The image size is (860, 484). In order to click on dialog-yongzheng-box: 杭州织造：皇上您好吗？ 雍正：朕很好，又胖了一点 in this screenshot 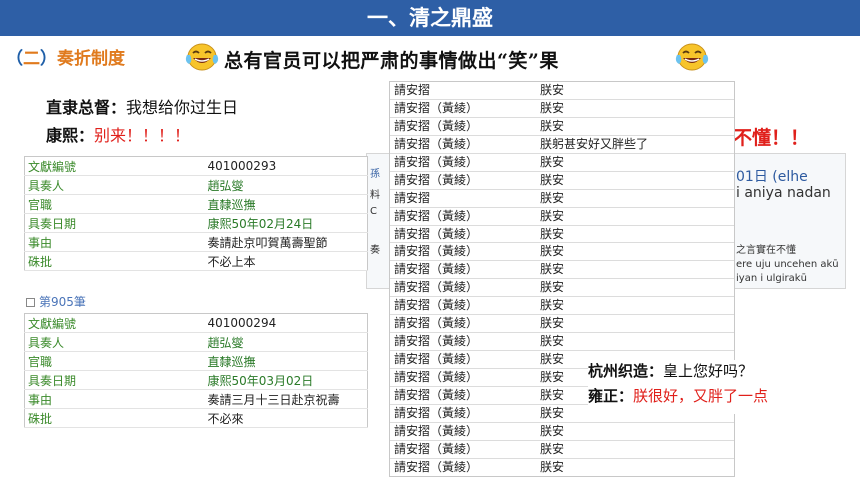, I will do `click(719, 387)`.